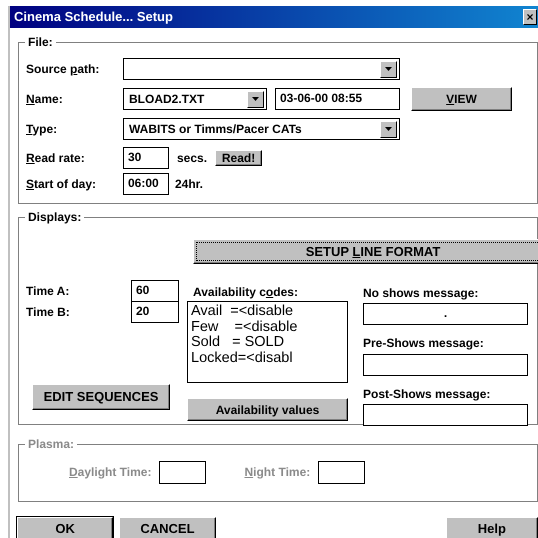  What do you see at coordinates (56, 158) in the screenshot?
I see `field-label: Read rate:` at bounding box center [56, 158].